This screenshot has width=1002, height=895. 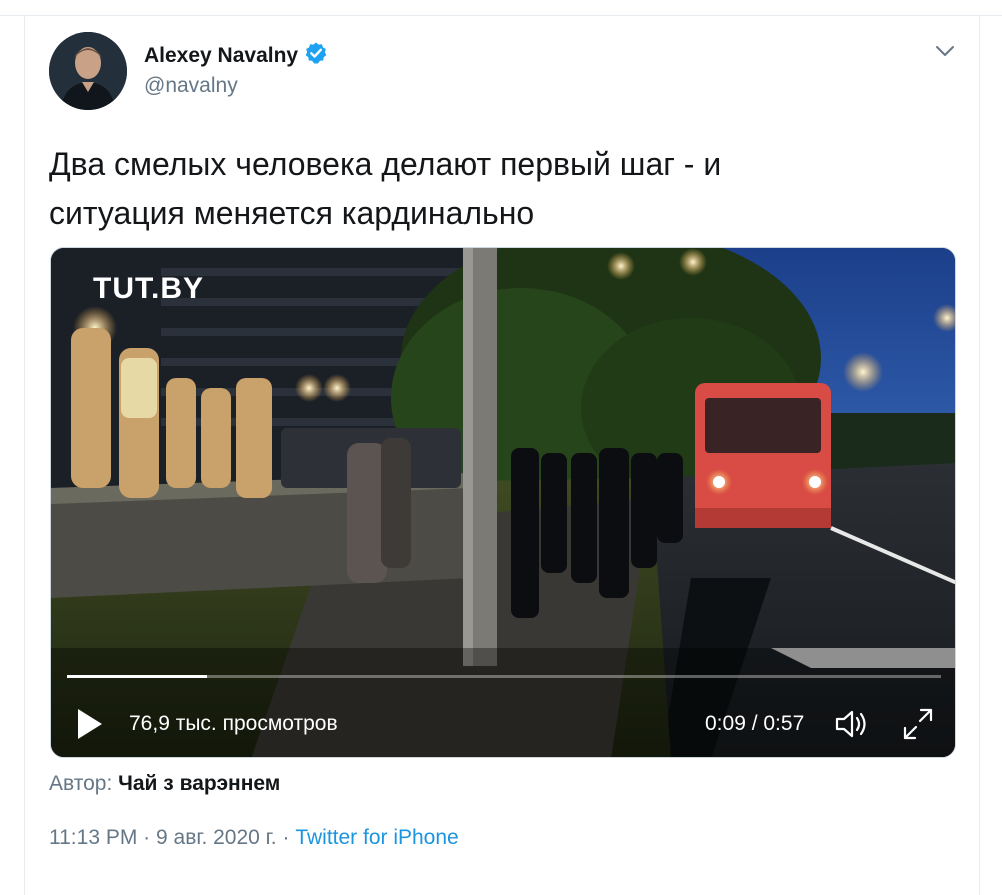 What do you see at coordinates (148, 288) in the screenshot?
I see `video-brand-watermark: TUT.BY` at bounding box center [148, 288].